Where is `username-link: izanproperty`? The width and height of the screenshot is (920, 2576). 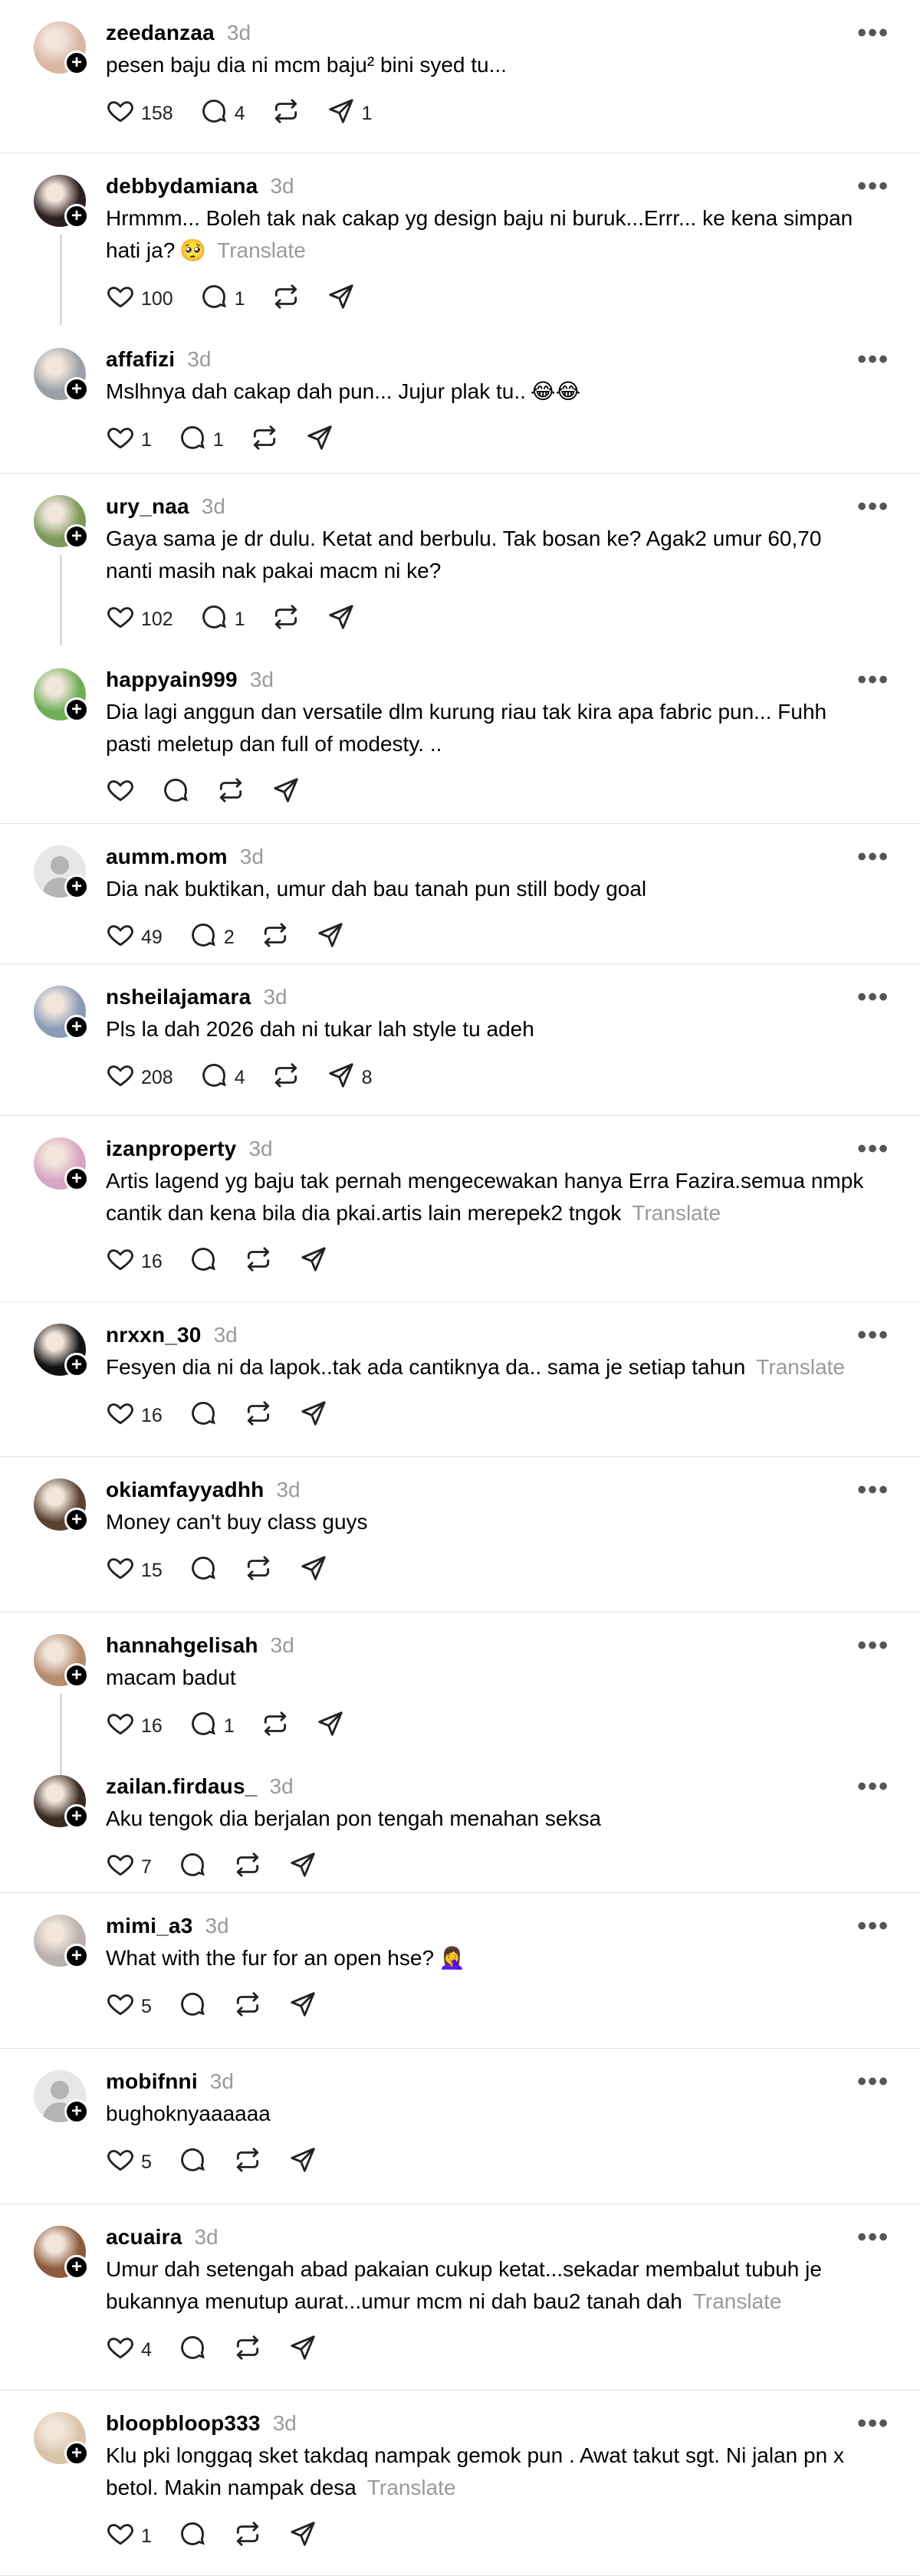
username-link: izanproperty is located at coordinates (171, 1149).